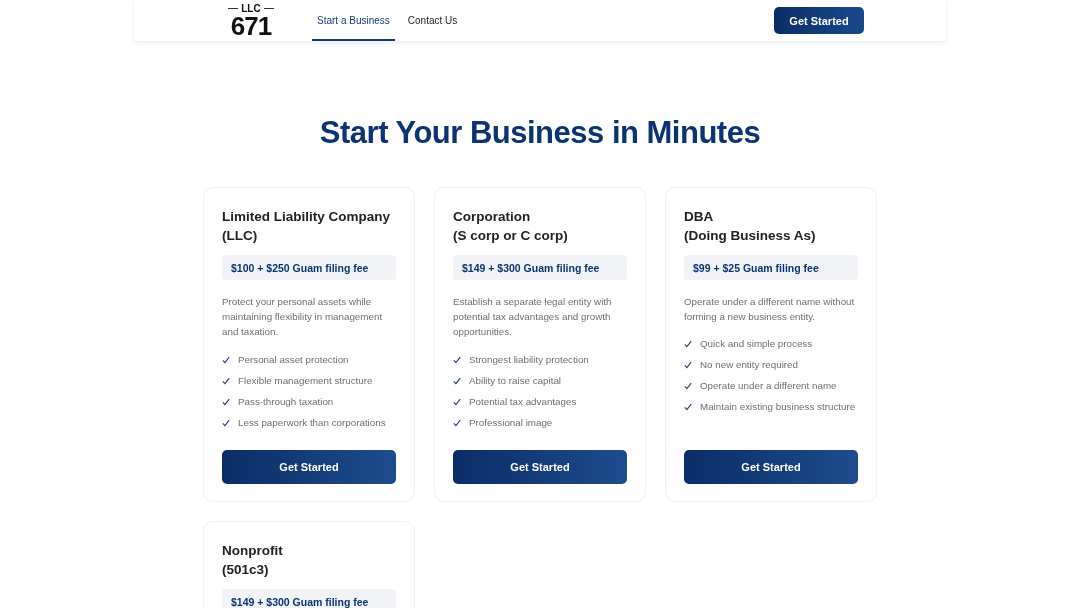  Describe the element at coordinates (533, 317) in the screenshot. I see `plan-description: Establish a separate legal entity with potential tax advantages and growth opportunities.` at that location.